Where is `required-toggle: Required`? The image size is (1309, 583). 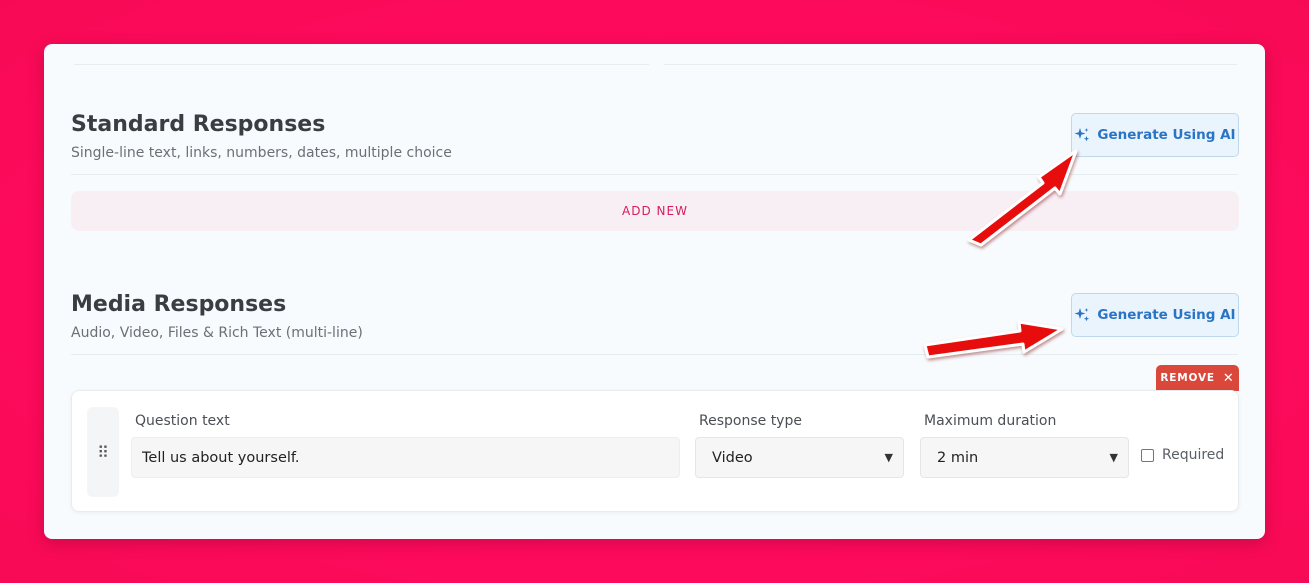 required-toggle: Required is located at coordinates (1182, 455).